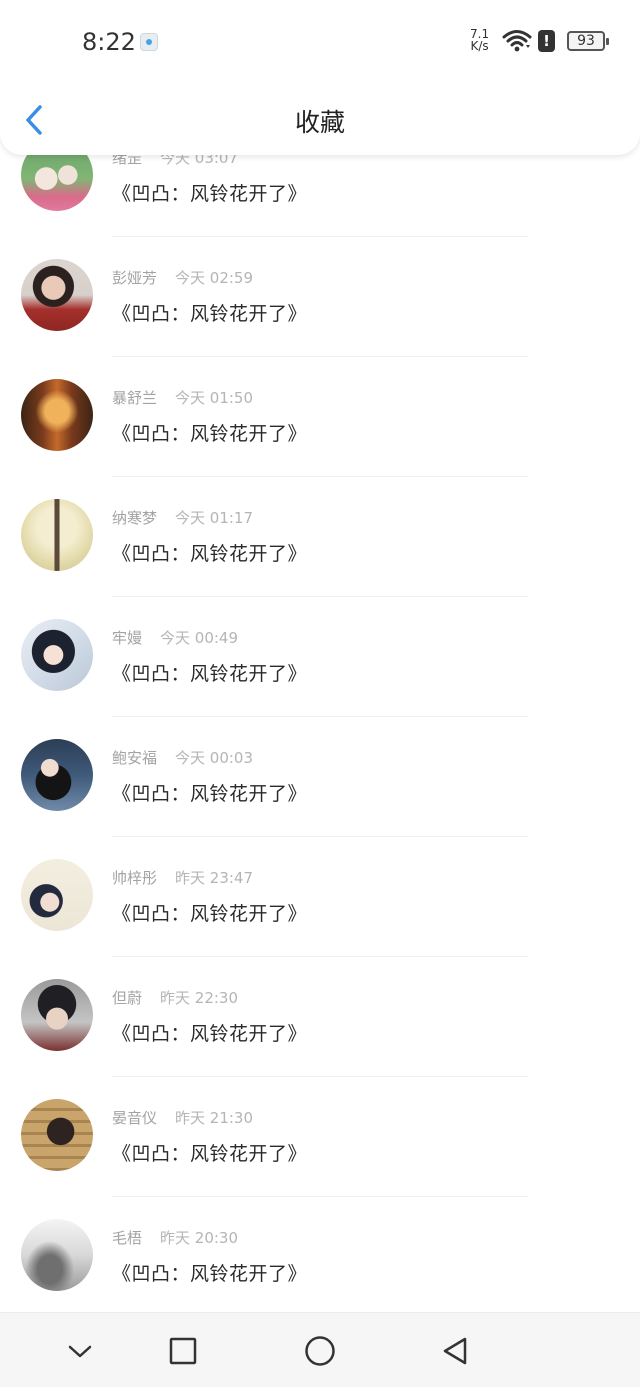 This screenshot has height=1387, width=640. Describe the element at coordinates (320, 1137) in the screenshot. I see `list-item: 晏音仪 昨天 21:30 《凹凸：风铃花开了》` at that location.